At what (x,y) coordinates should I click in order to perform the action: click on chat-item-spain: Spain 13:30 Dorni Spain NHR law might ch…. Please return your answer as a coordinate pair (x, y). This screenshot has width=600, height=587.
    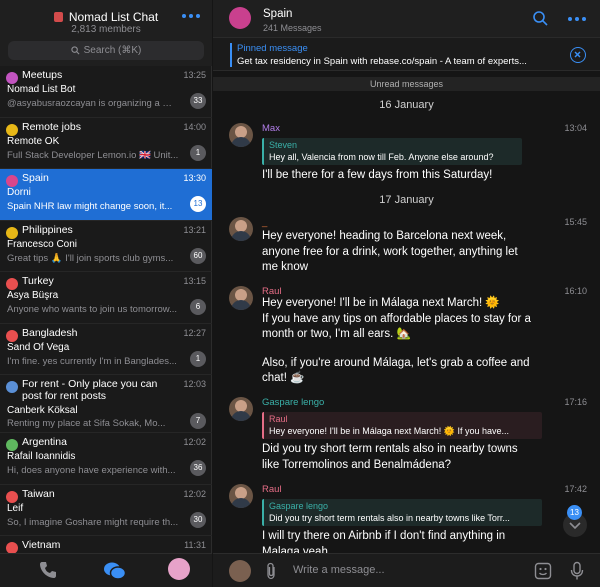
    Looking at the image, I should click on (106, 195).